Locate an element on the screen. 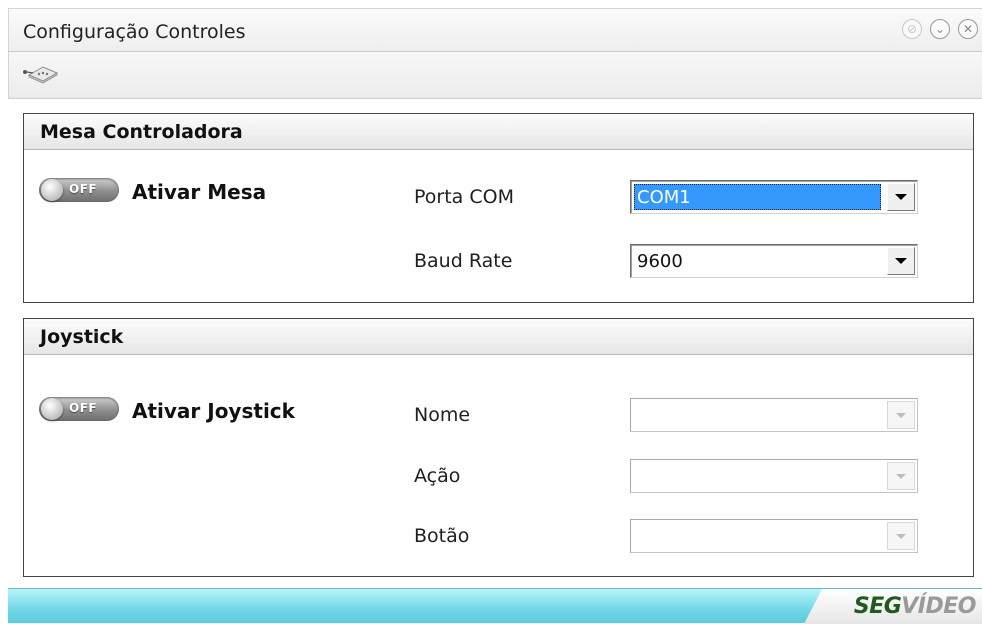 This screenshot has width=982, height=624. acao-label: Ação is located at coordinates (437, 476).